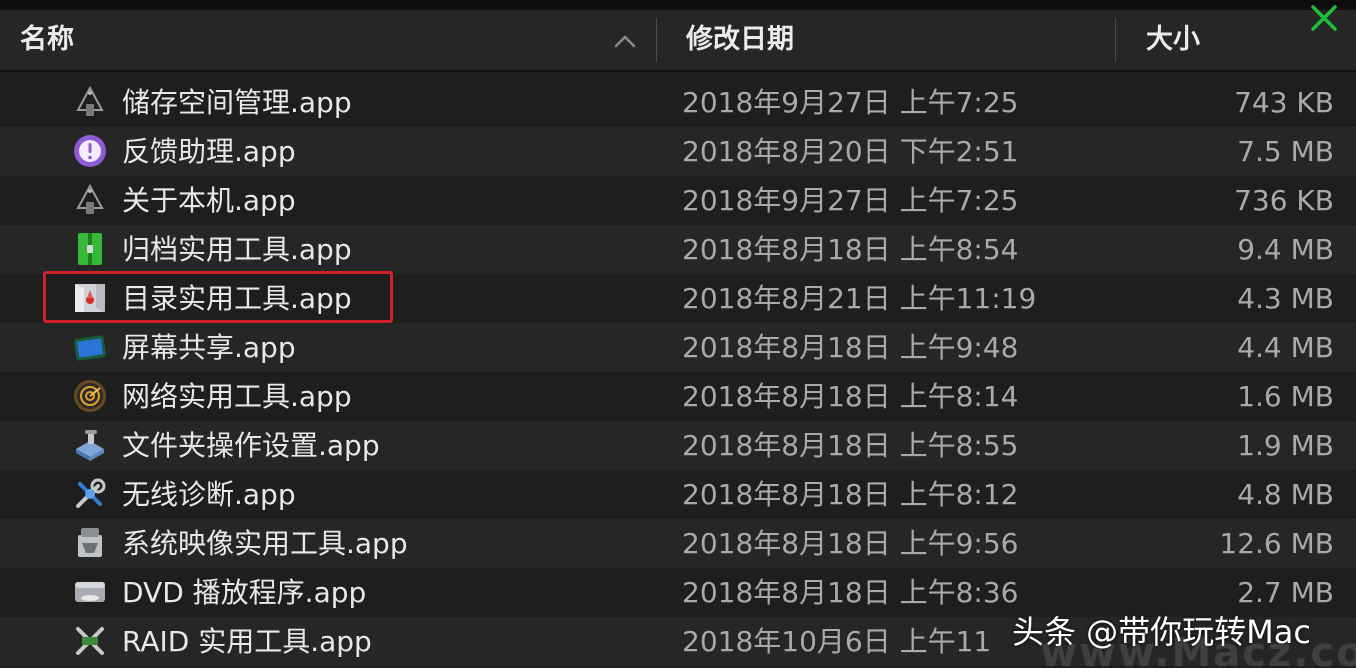 Image resolution: width=1356 pixels, height=668 pixels. What do you see at coordinates (335, 40) in the screenshot?
I see `column-header-name: 名称` at bounding box center [335, 40].